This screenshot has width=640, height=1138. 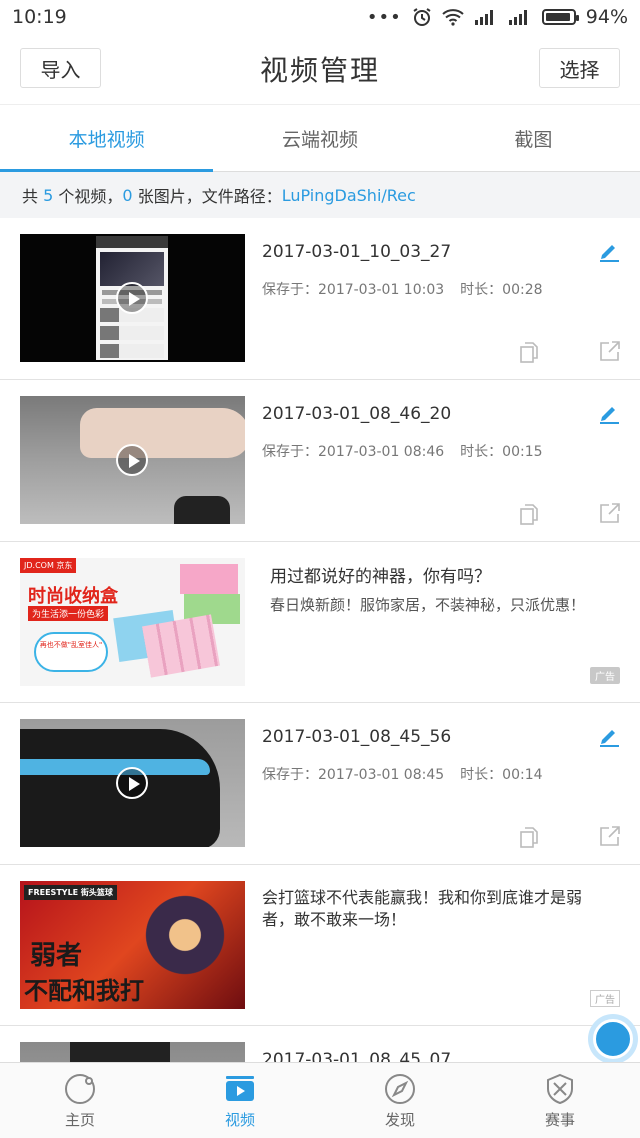 I want to click on floating-record-button, so click(x=613, y=1039).